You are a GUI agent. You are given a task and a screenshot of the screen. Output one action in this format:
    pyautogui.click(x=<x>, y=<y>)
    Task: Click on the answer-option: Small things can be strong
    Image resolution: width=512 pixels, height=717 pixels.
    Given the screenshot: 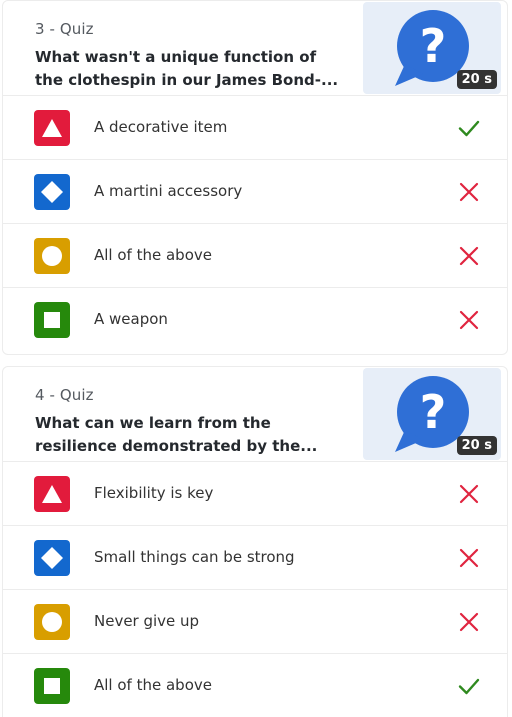 What is the action you would take?
    pyautogui.click(x=255, y=557)
    